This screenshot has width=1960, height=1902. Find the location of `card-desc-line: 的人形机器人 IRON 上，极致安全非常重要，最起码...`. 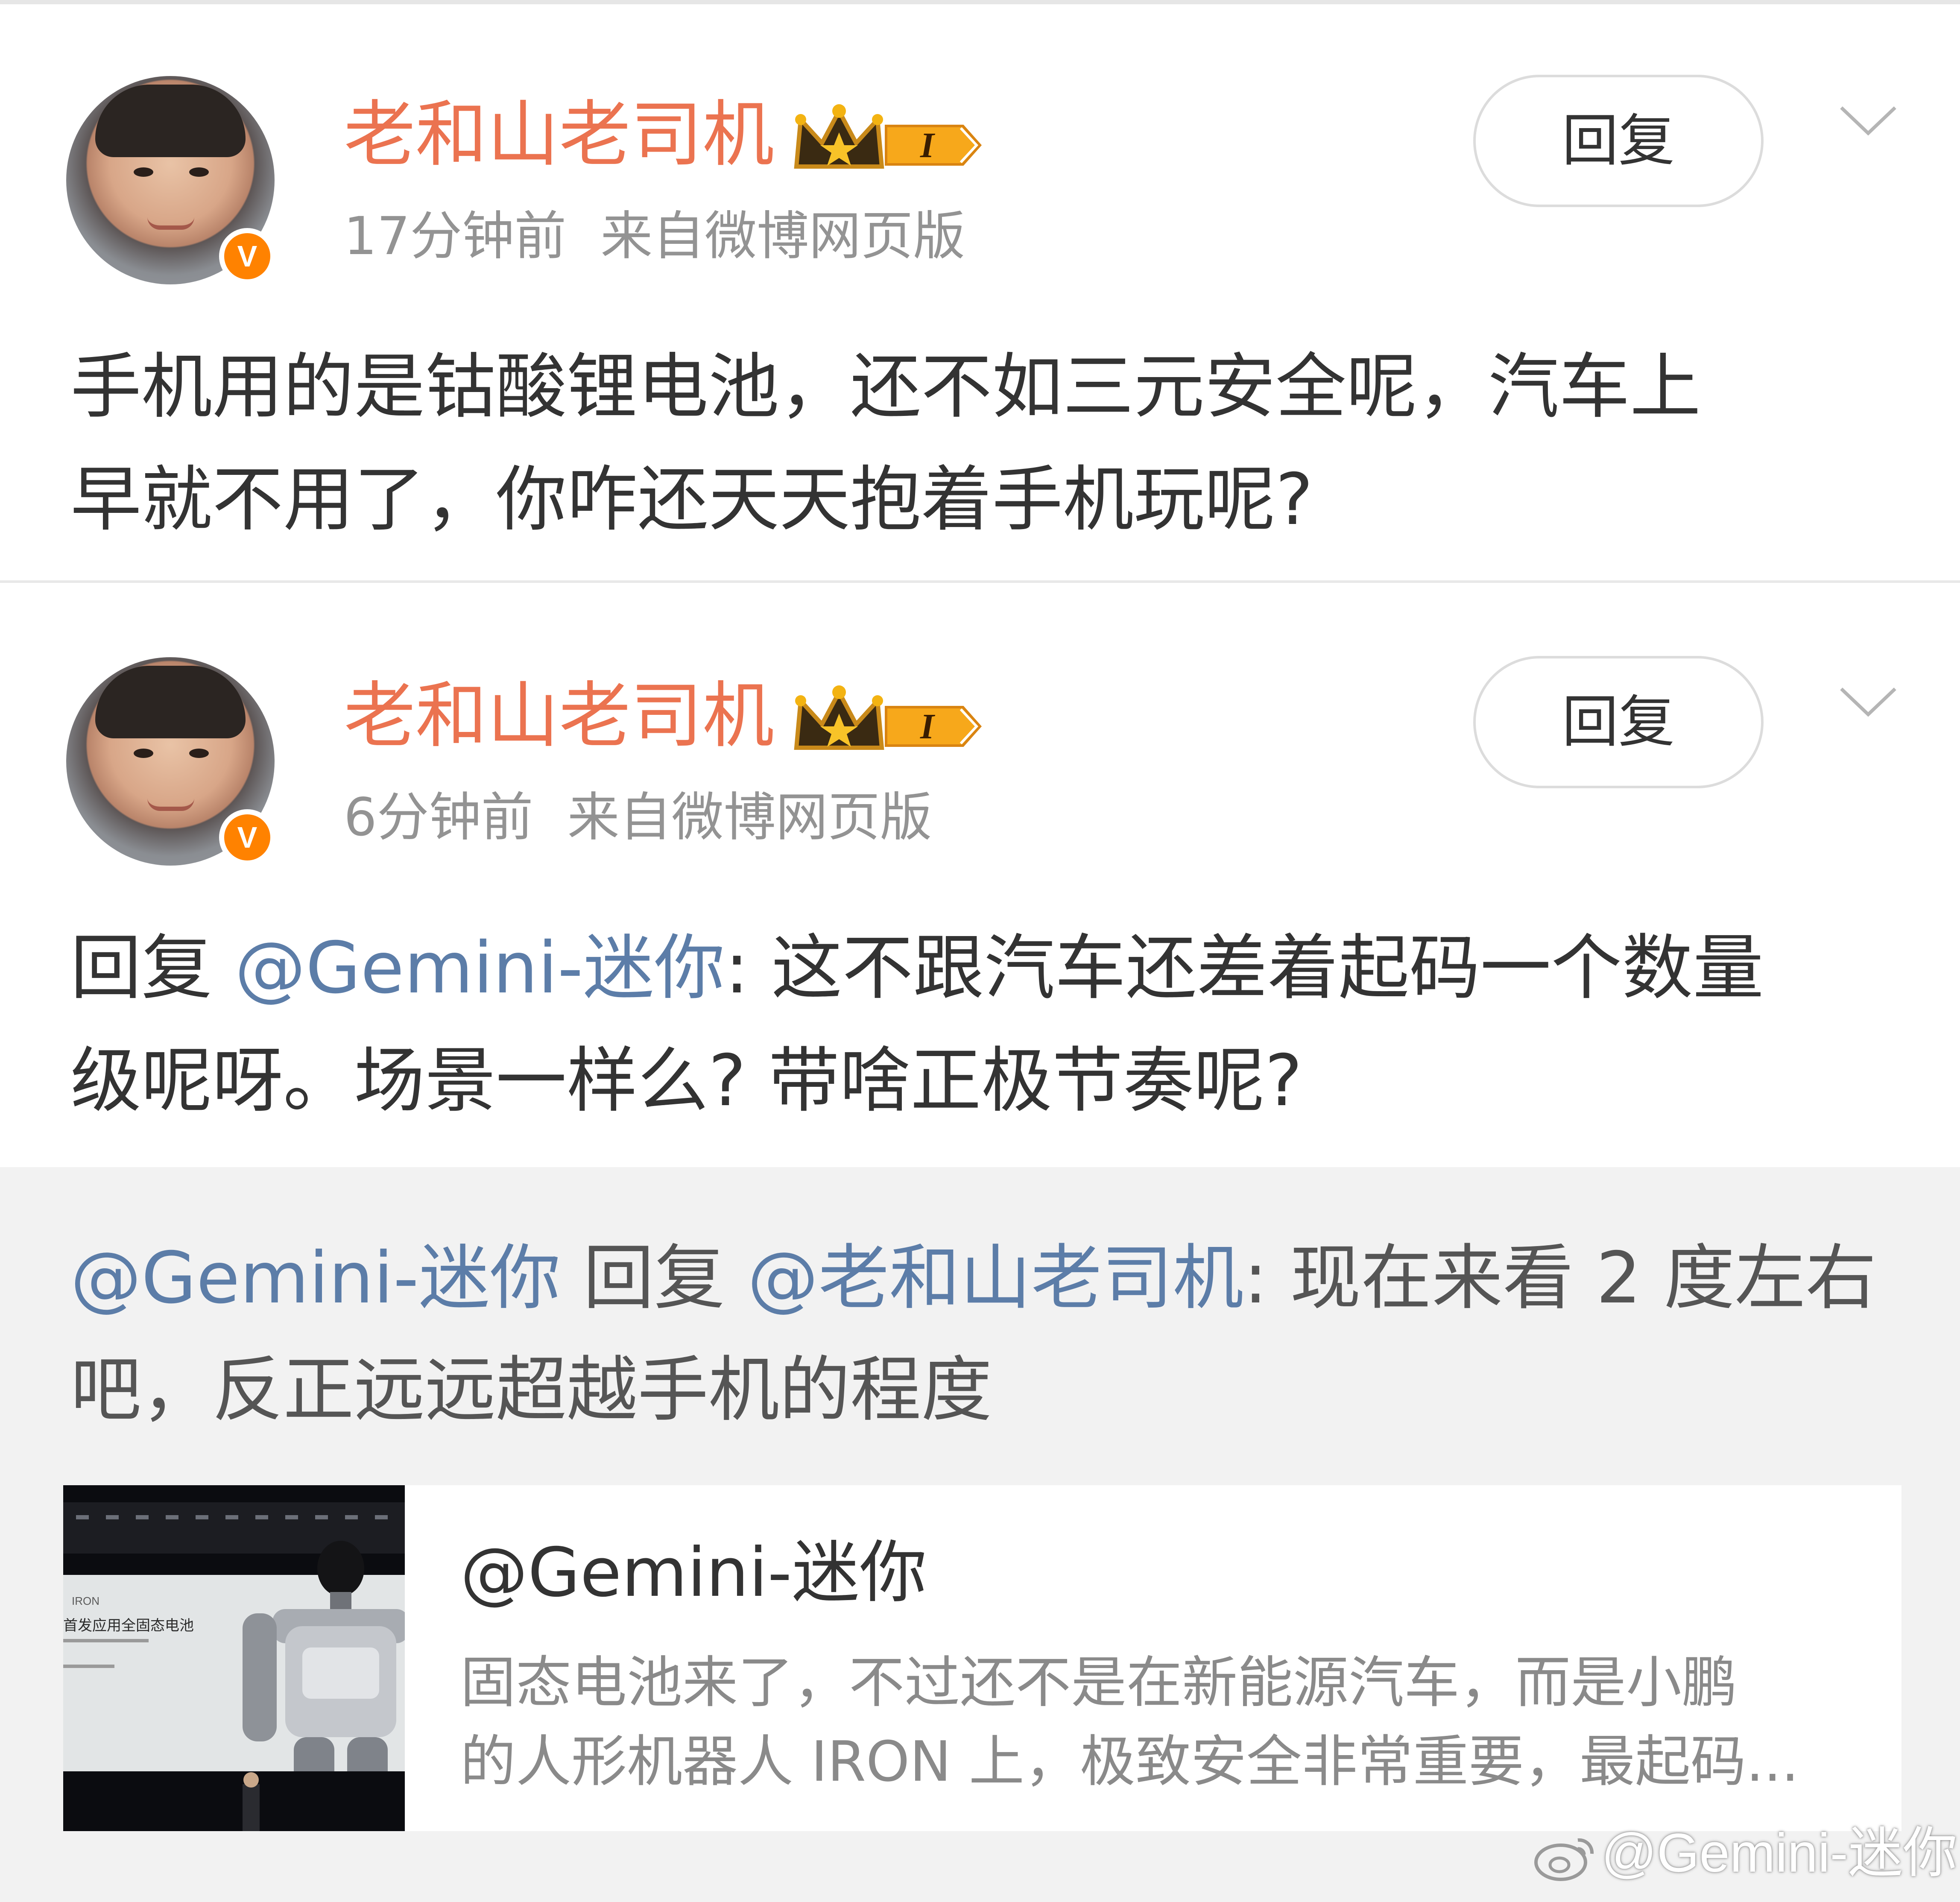

card-desc-line: 的人形机器人 IRON 上，极致安全非常重要，最起码... is located at coordinates (1129, 1762).